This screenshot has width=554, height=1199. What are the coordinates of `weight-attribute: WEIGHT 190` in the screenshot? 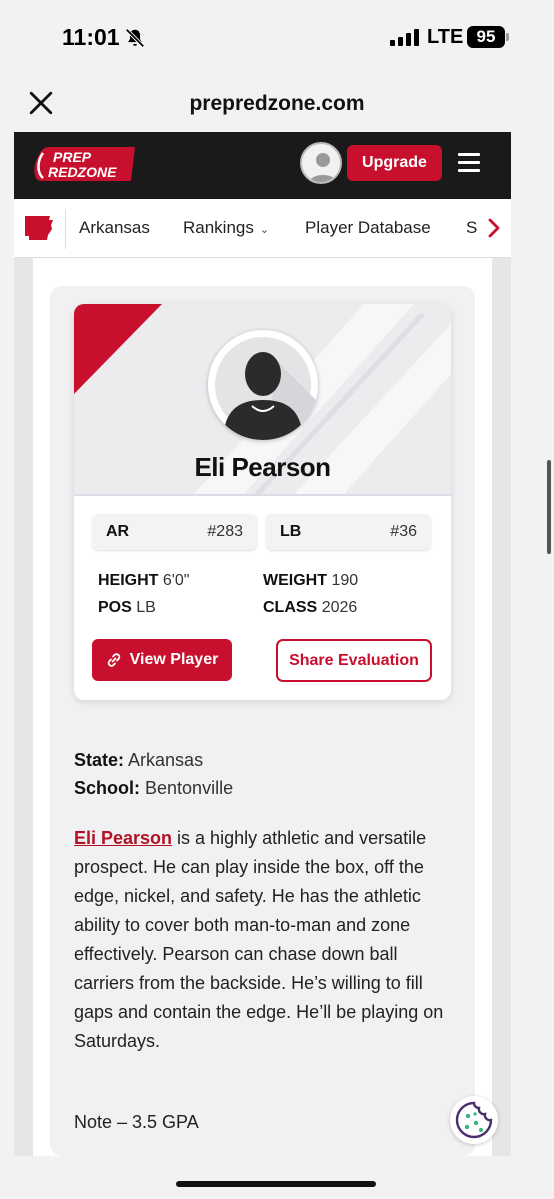 It's located at (310, 581).